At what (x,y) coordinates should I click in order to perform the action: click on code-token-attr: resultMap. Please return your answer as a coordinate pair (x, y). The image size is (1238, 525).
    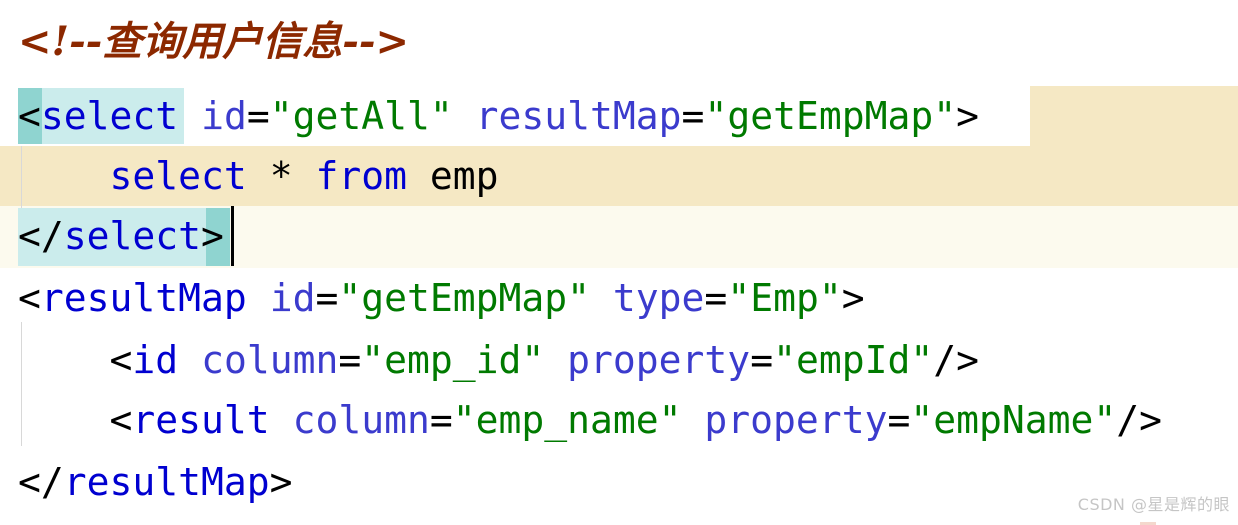
    Looking at the image, I should click on (578, 116).